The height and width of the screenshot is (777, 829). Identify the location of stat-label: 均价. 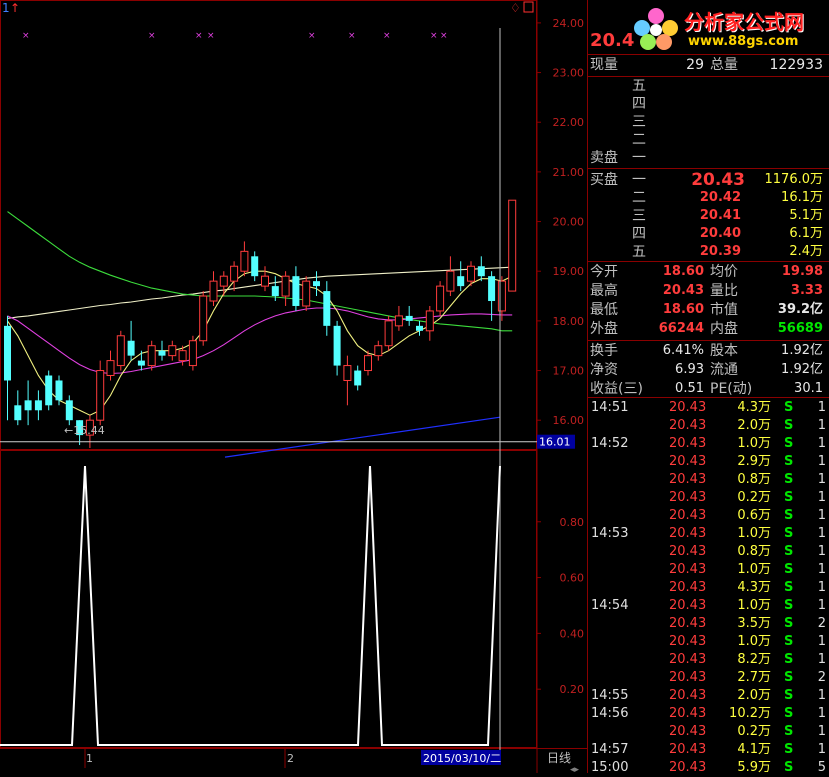
(724, 272).